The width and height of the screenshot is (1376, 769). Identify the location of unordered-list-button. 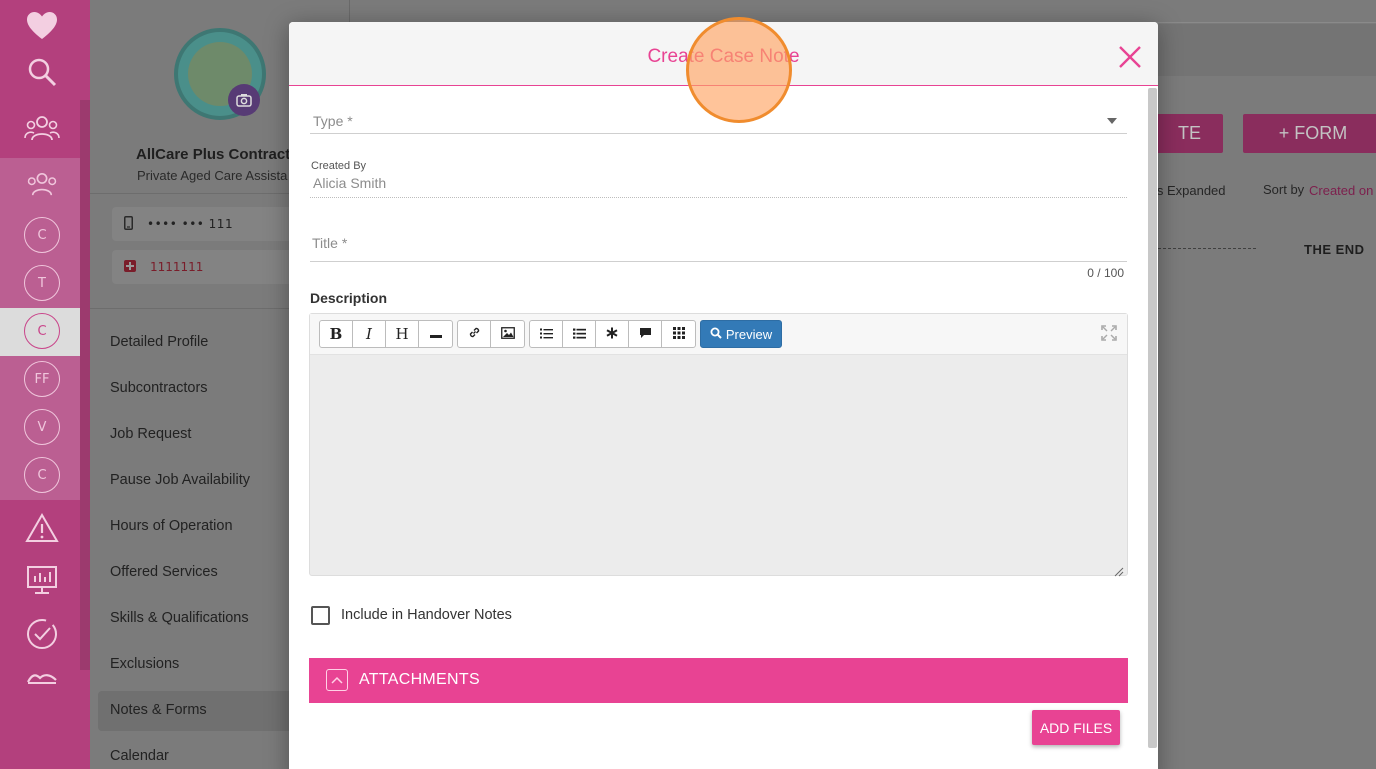
(546, 334).